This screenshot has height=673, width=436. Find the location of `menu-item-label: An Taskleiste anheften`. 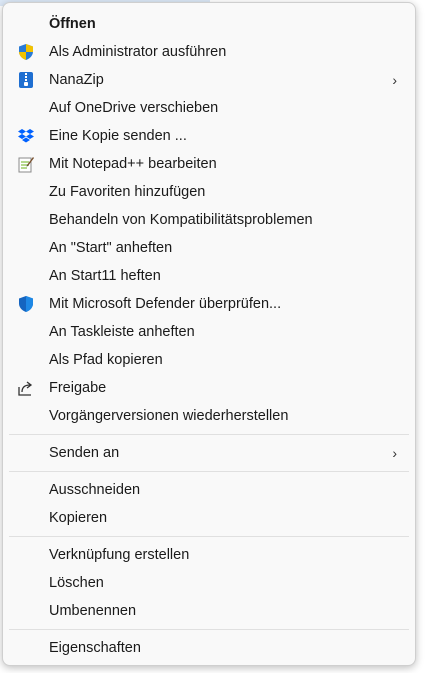

menu-item-label: An Taskleiste anheften is located at coordinates (122, 332).